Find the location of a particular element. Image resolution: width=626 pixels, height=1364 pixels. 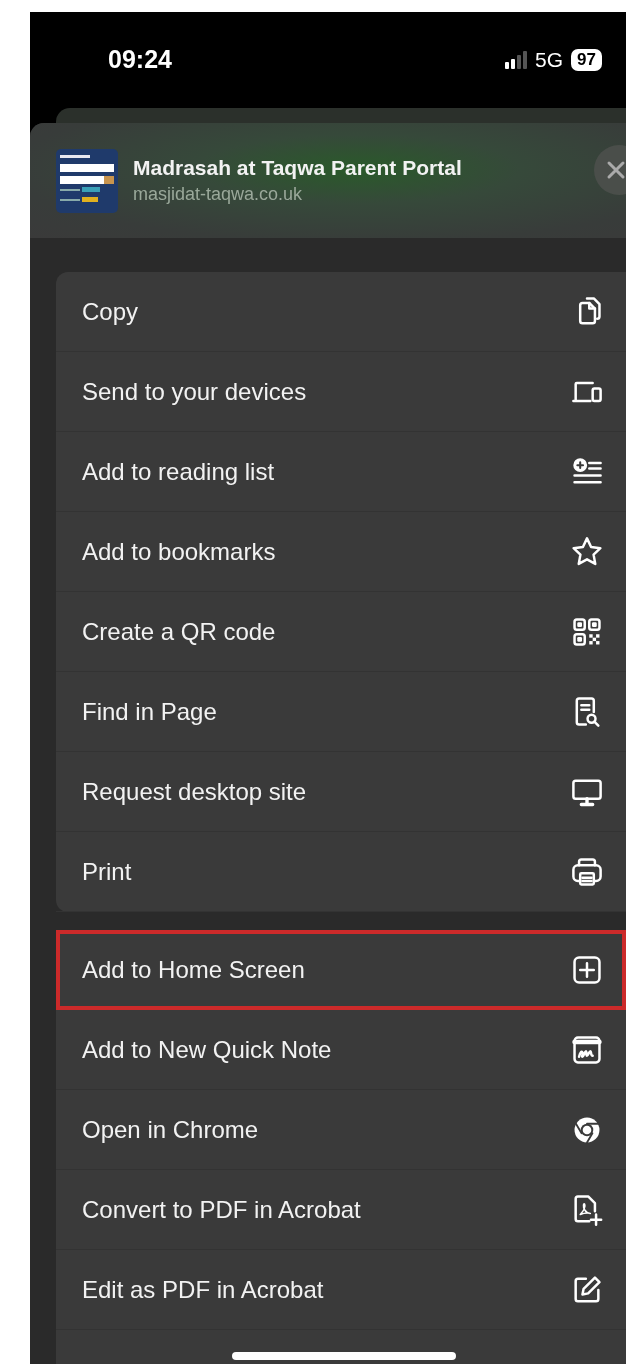

site-url: masjidat-taqwa.co.uk is located at coordinates (218, 194).